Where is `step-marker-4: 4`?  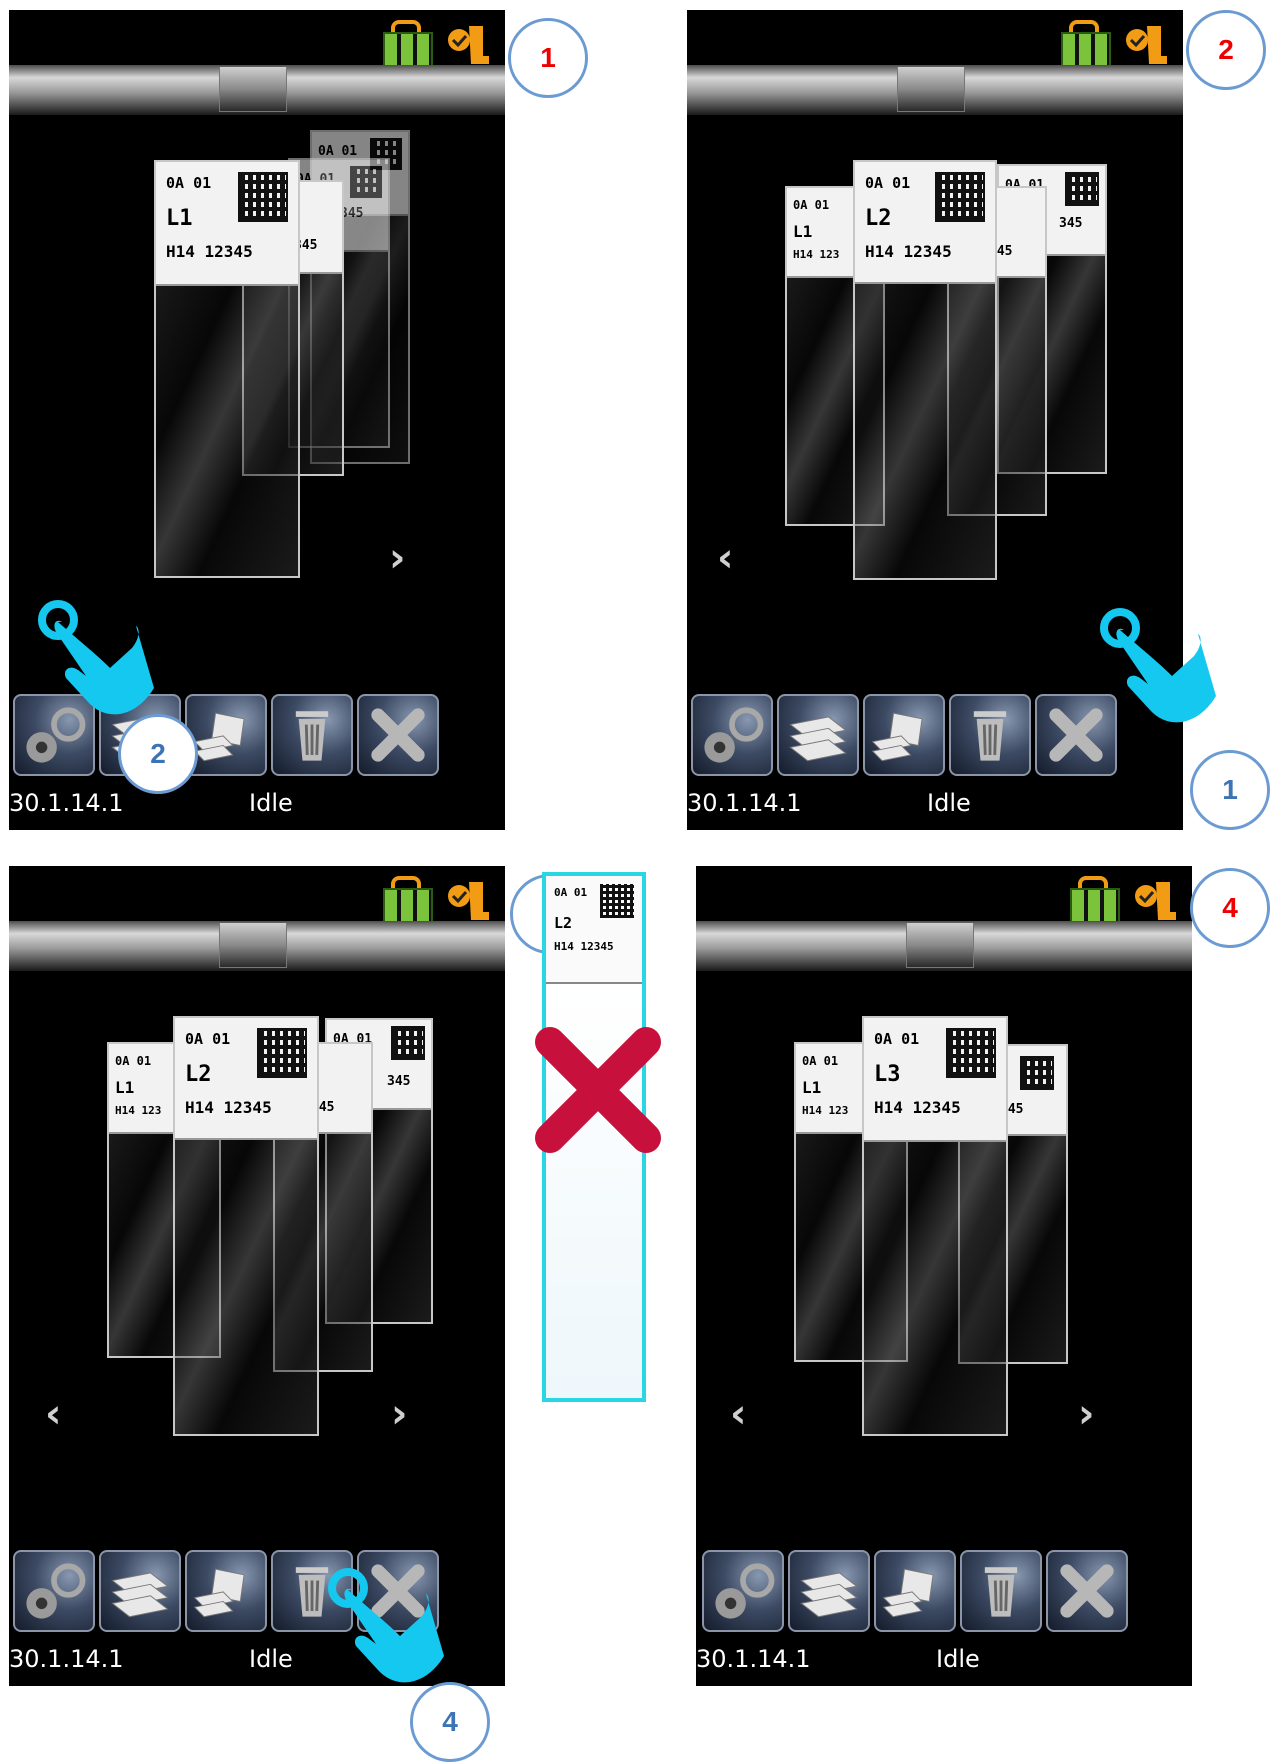
step-marker-4: 4 is located at coordinates (1230, 908).